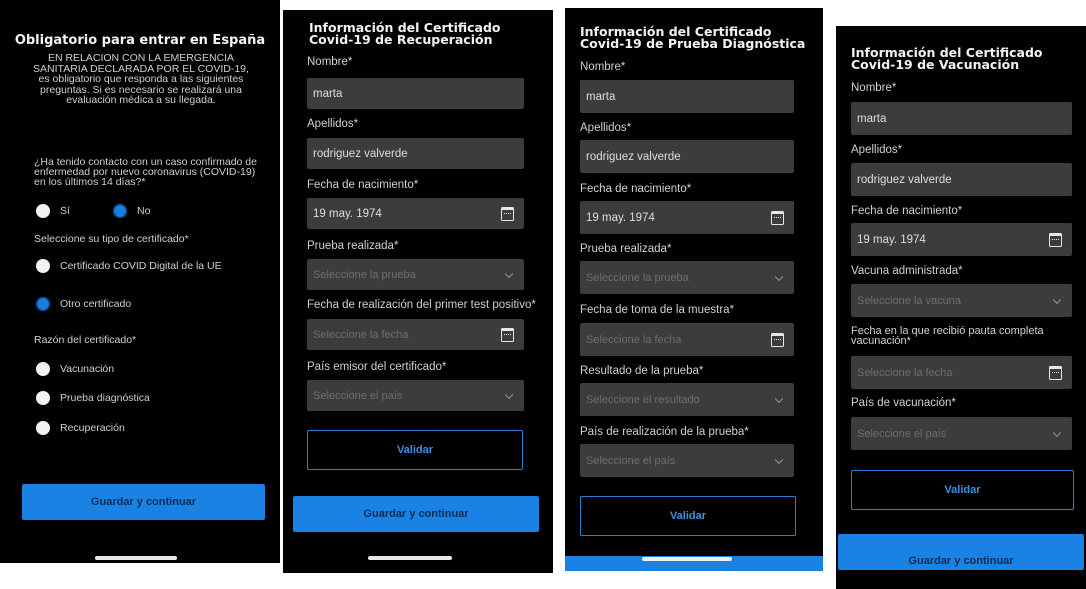 The image size is (1086, 589). Describe the element at coordinates (643, 399) in the screenshot. I see `result-placeholder: Seleccione el resultado` at that location.